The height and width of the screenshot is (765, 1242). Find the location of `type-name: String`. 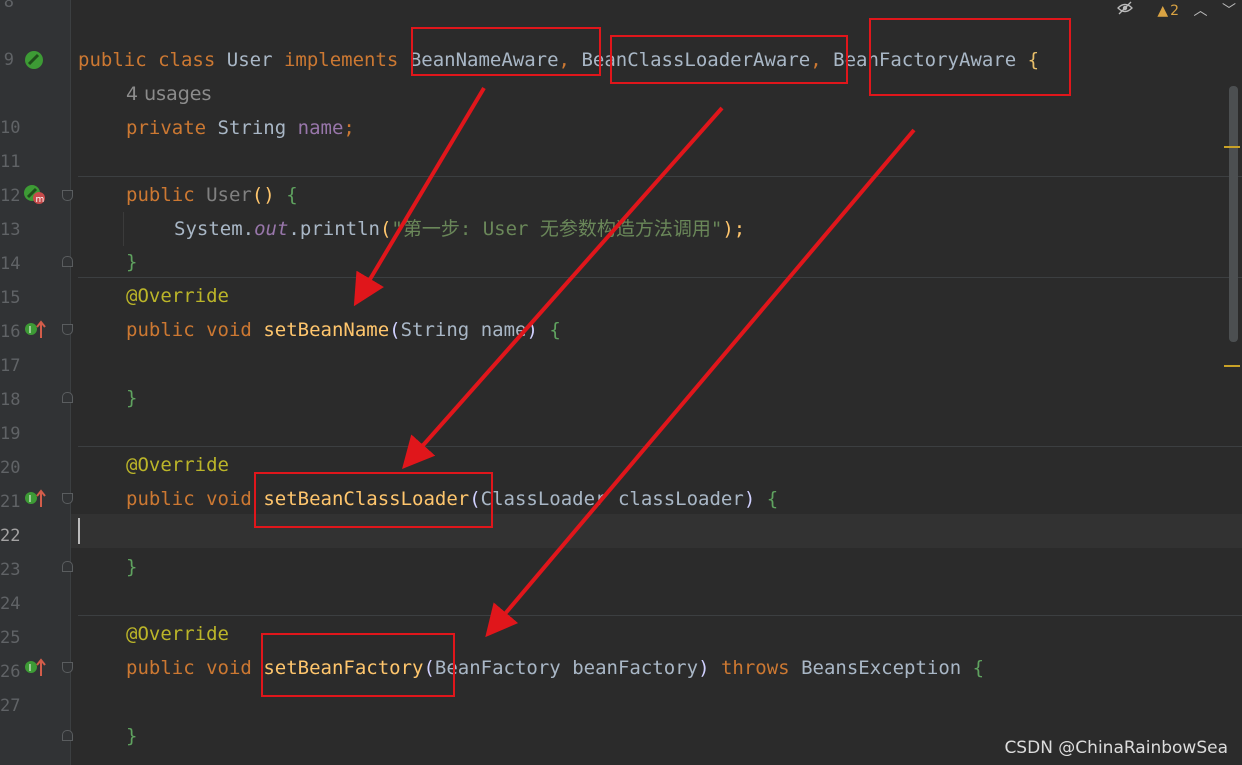

type-name: String is located at coordinates (252, 128).